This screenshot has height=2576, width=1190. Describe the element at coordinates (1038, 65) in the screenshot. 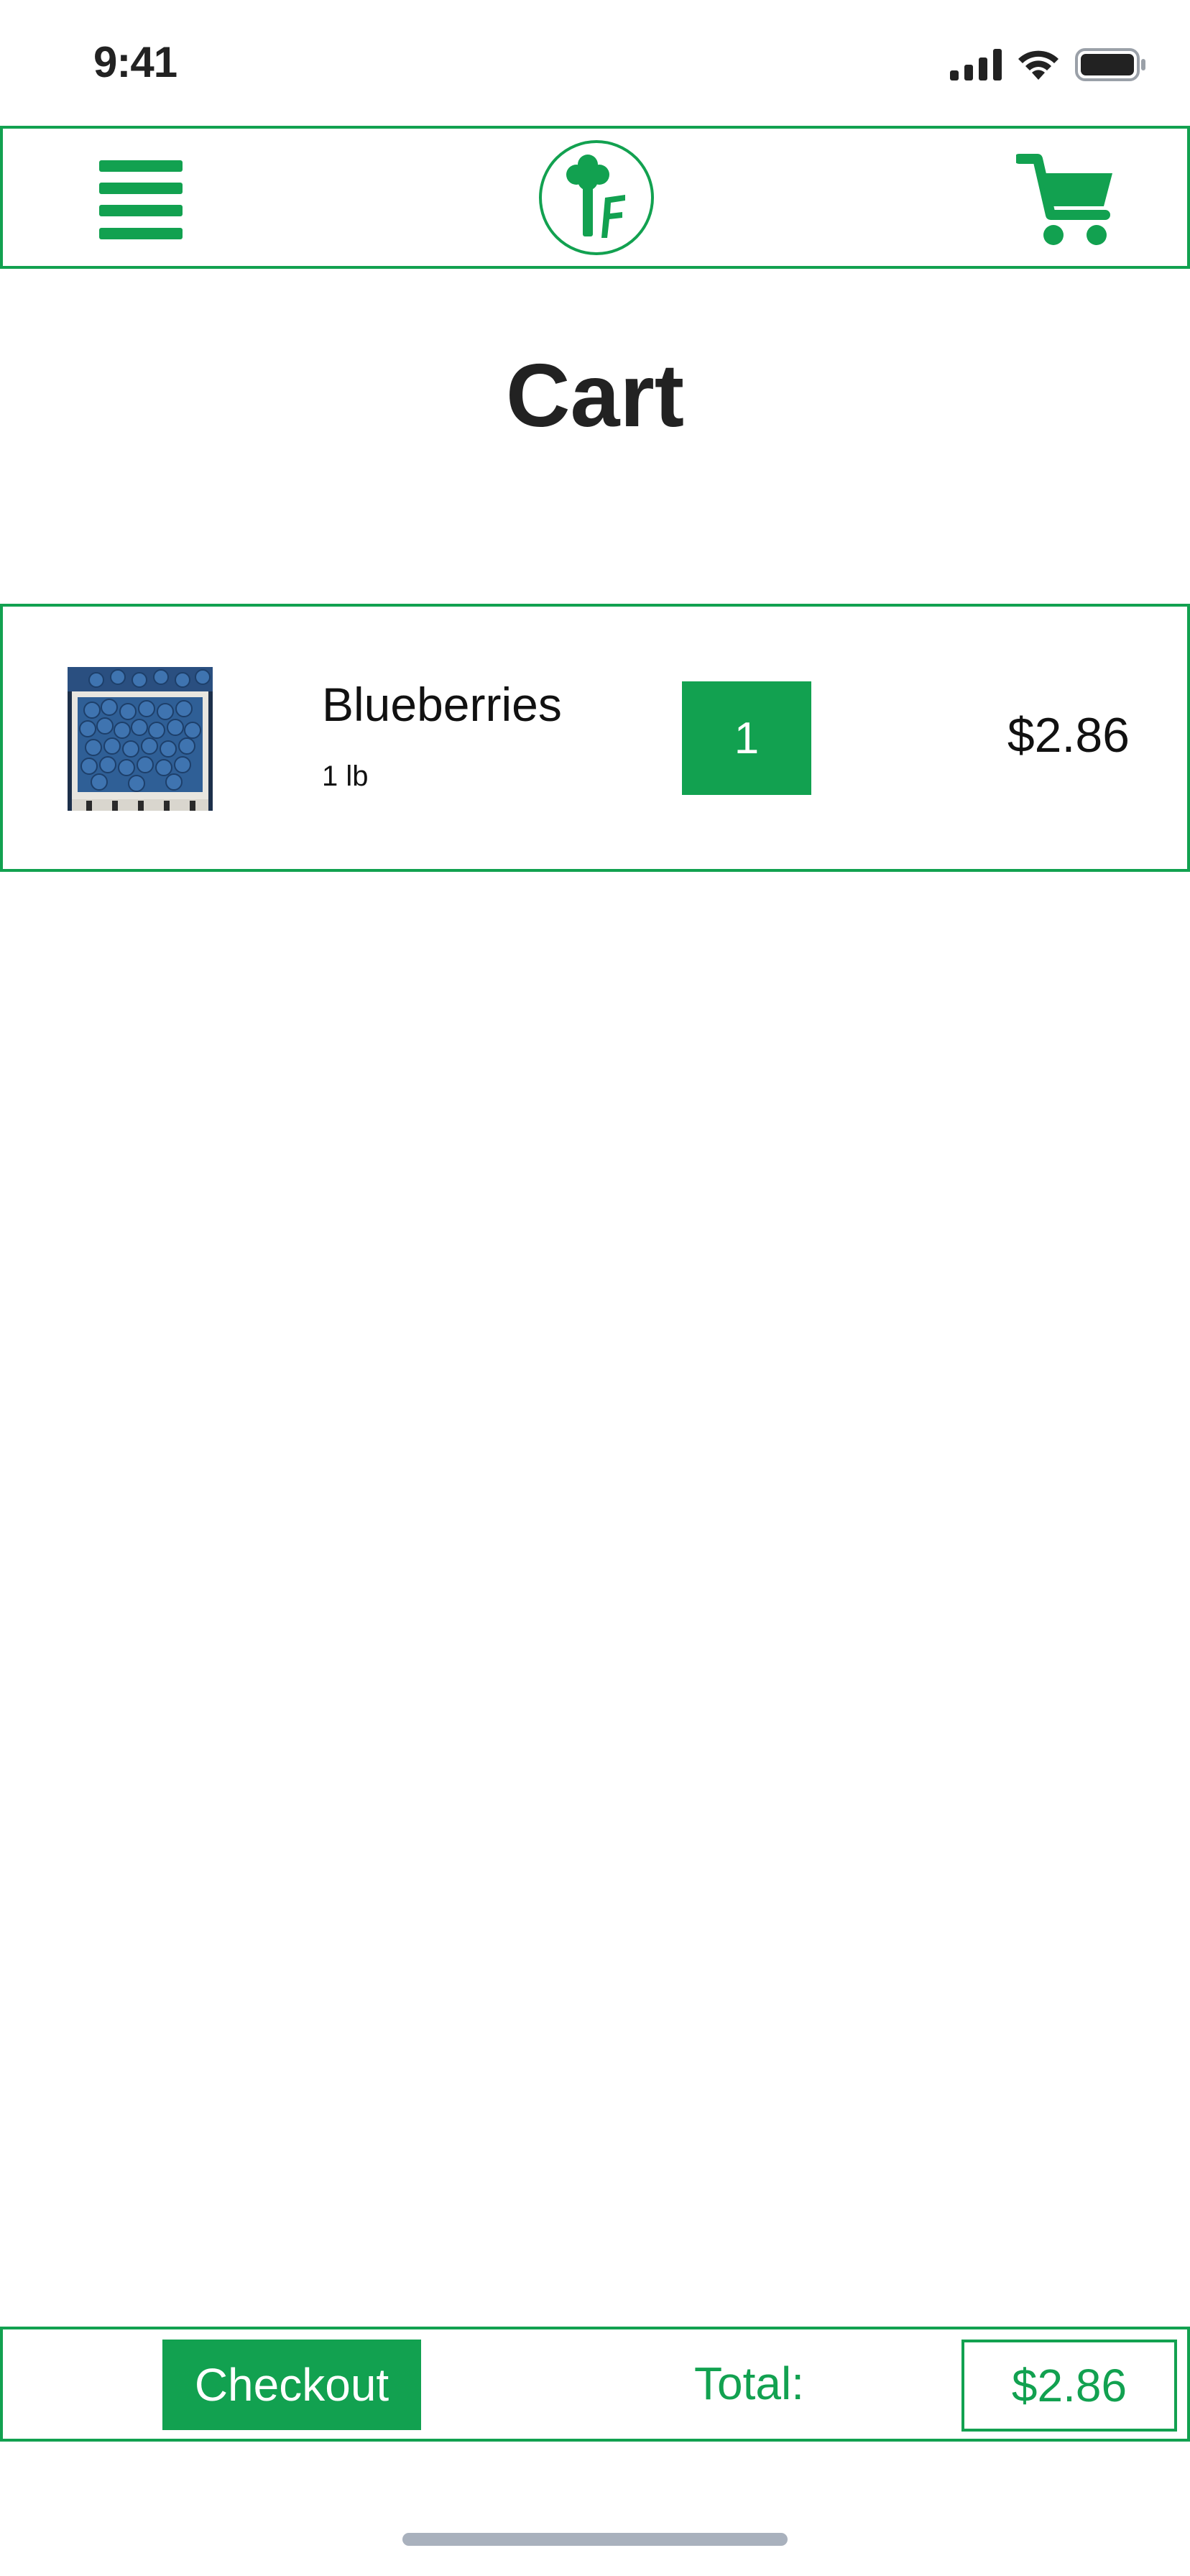

I see `wifi-icon` at that location.